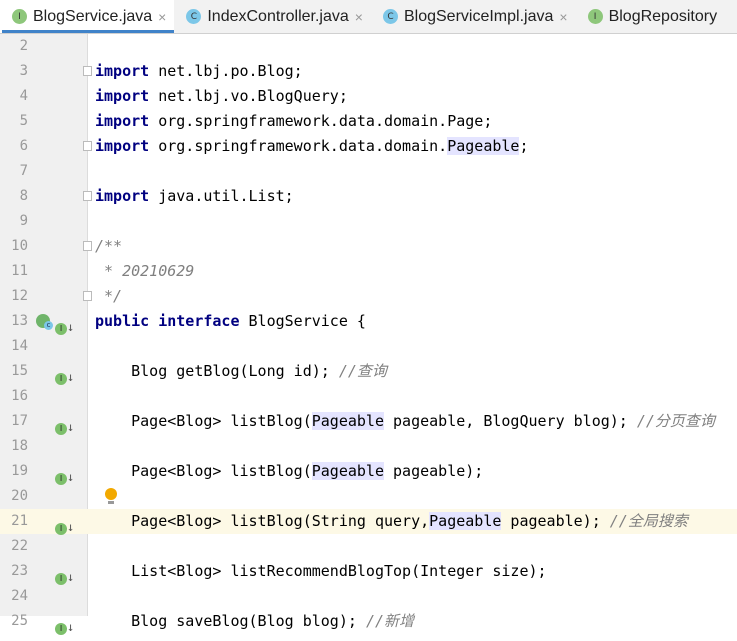 The width and height of the screenshot is (737, 641). Describe the element at coordinates (44, 322) in the screenshot. I see `spring-bean-icon` at that location.